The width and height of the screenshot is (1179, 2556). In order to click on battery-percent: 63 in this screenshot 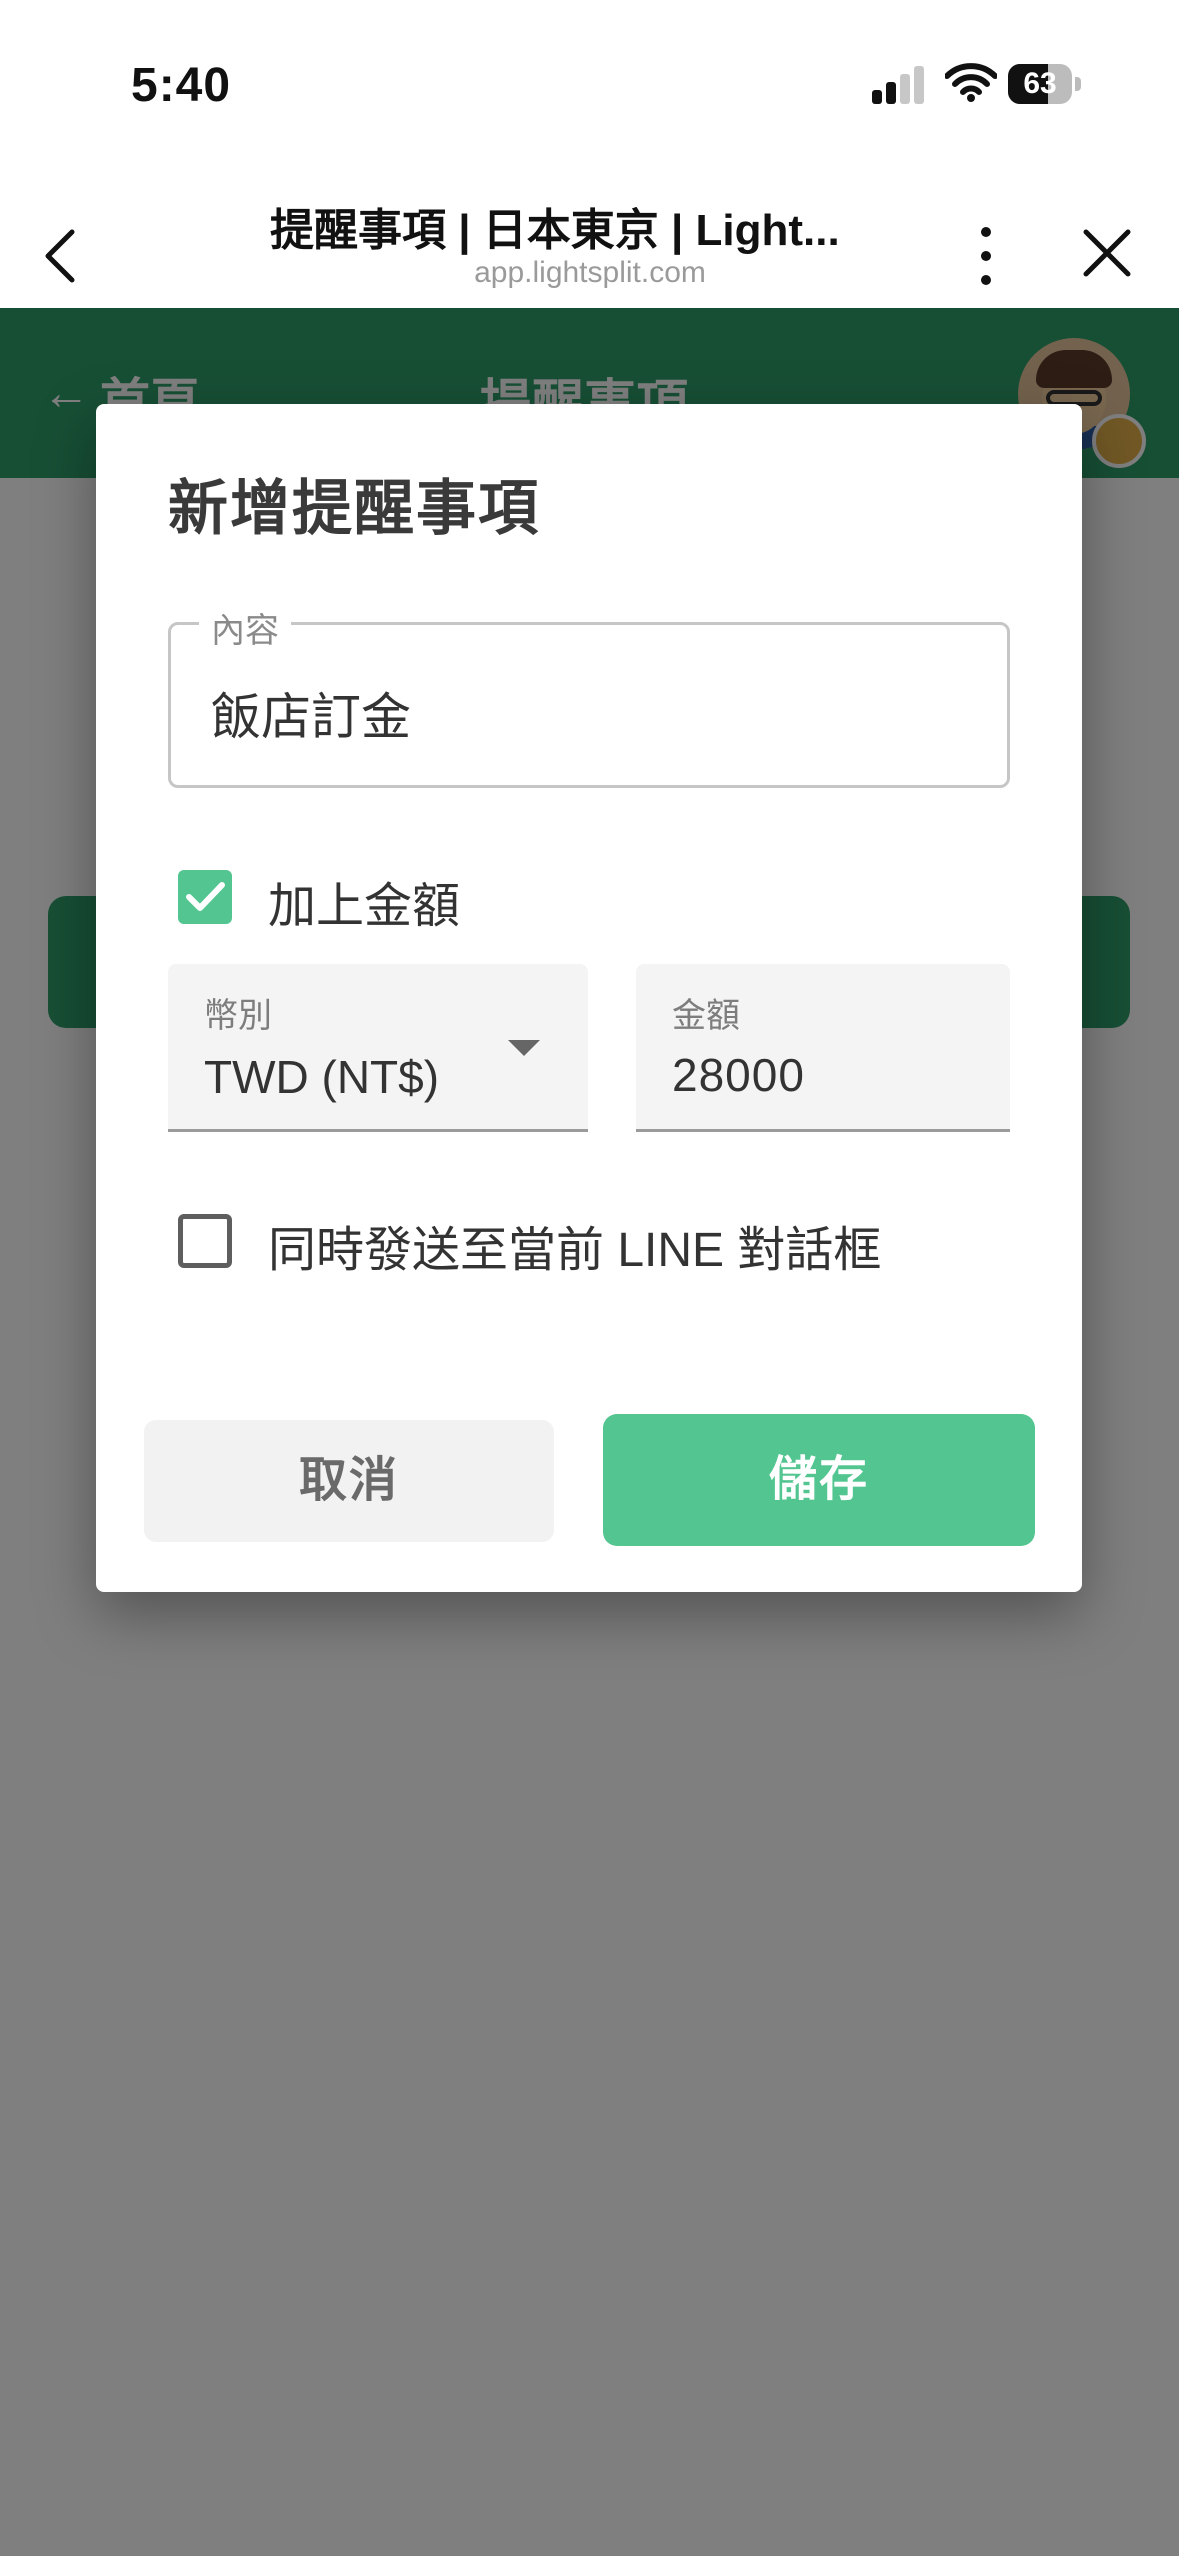, I will do `click(1040, 83)`.